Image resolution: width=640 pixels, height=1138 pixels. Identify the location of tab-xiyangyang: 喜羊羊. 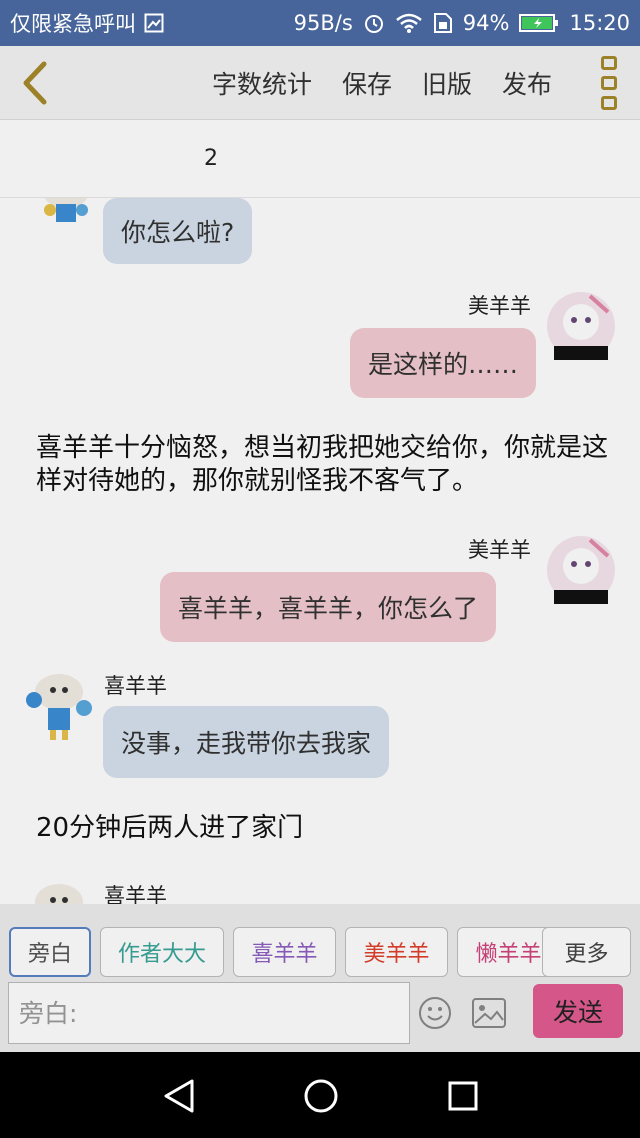
(284, 952).